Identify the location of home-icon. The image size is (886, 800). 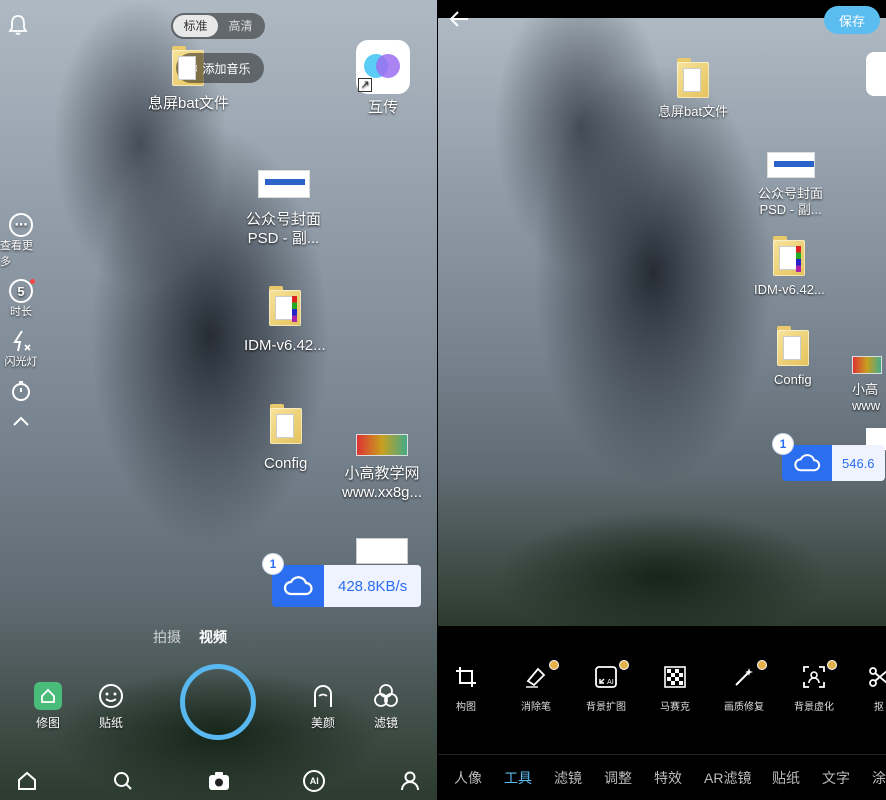
(27, 781).